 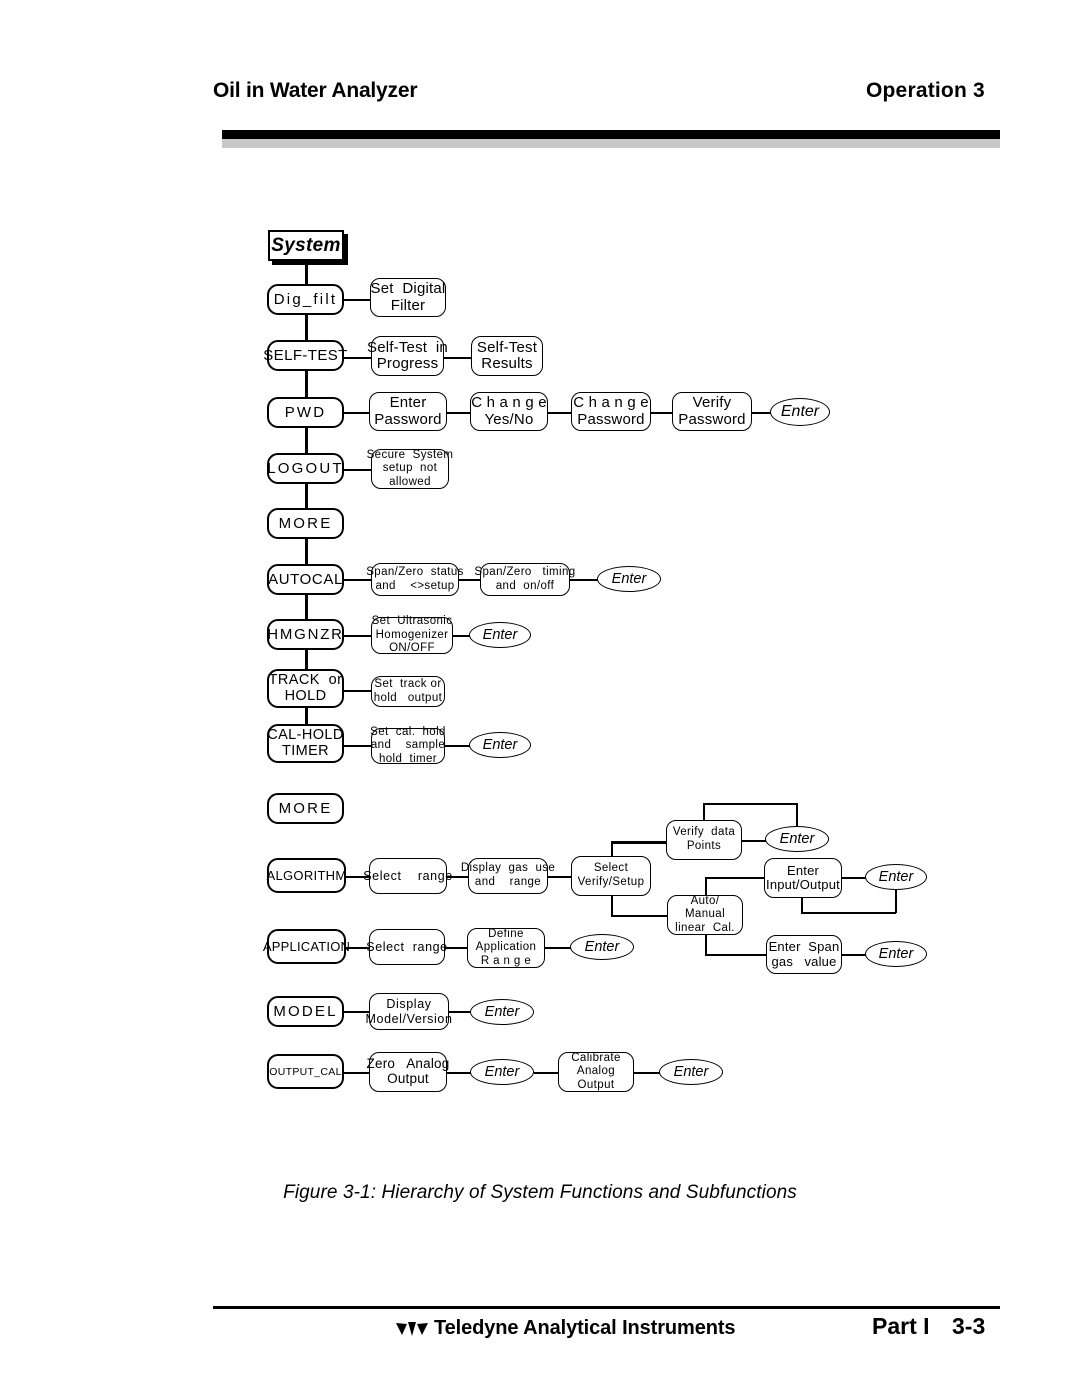 What do you see at coordinates (412, 634) in the screenshot?
I see `node-set-ultrasonic-homogenizer: Set Ultrasonic Homogenizer ON/OFF` at bounding box center [412, 634].